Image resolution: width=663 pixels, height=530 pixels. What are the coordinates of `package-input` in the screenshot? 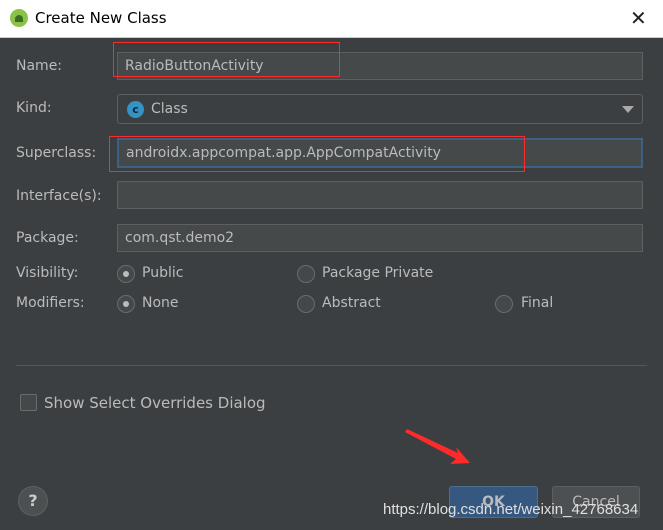 It's located at (380, 238).